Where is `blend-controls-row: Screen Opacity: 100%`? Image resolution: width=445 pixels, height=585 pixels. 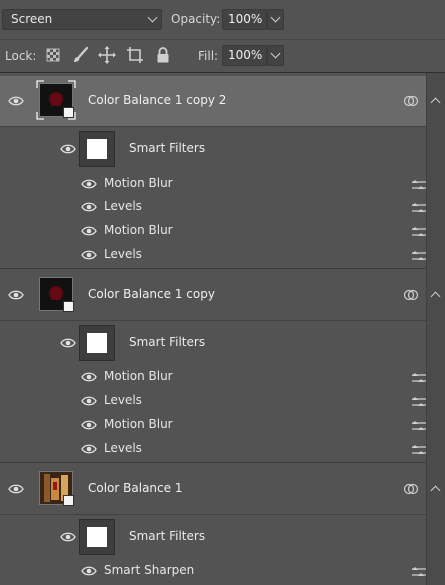
blend-controls-row: Screen Opacity: 100% is located at coordinates (222, 20).